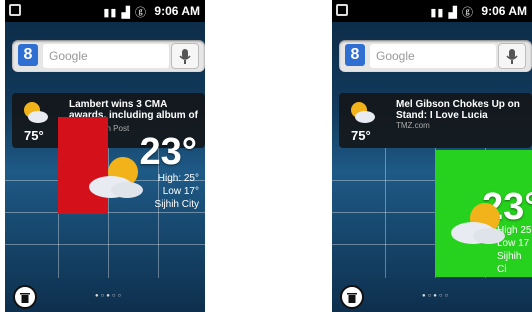  What do you see at coordinates (180, 191) in the screenshot?
I see `low-temp: Low 17°` at bounding box center [180, 191].